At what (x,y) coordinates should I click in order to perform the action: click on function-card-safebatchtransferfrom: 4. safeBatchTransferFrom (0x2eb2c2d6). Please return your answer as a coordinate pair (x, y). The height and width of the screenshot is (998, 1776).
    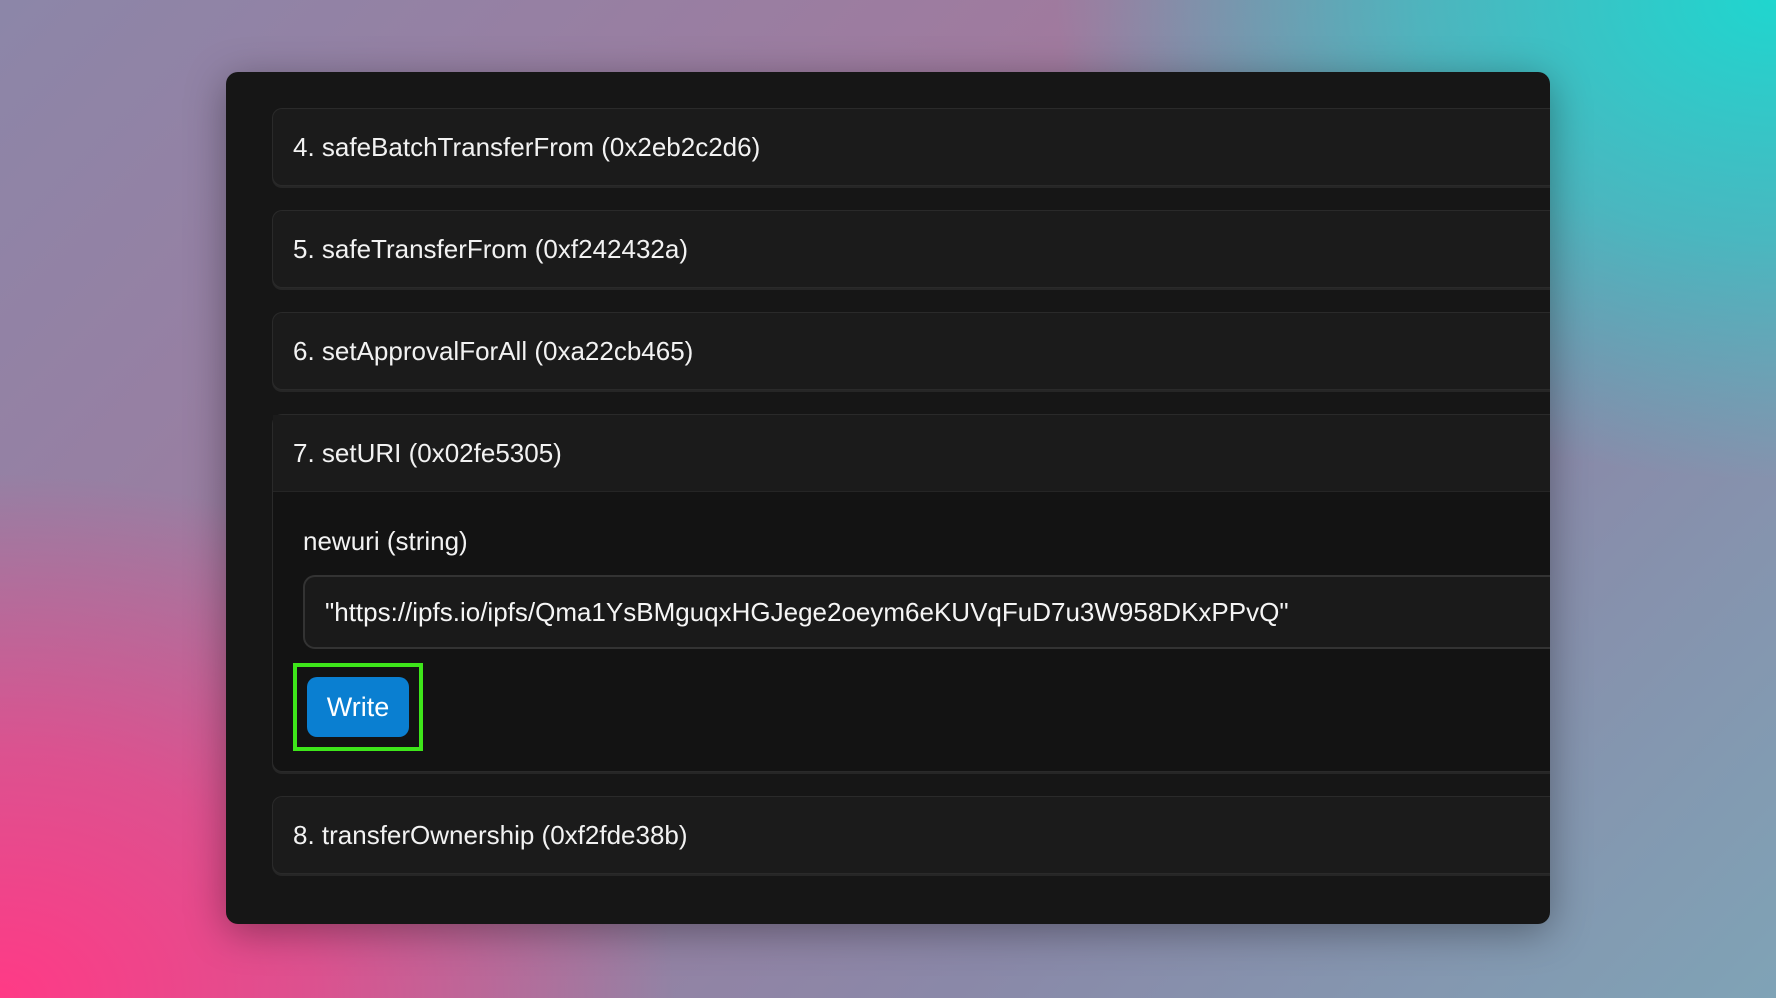
    Looking at the image, I should click on (911, 147).